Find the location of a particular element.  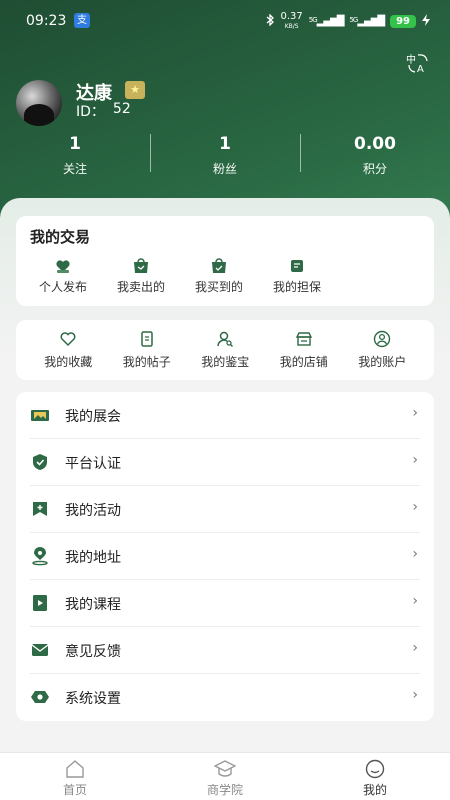

publish-icon is located at coordinates (63, 266).